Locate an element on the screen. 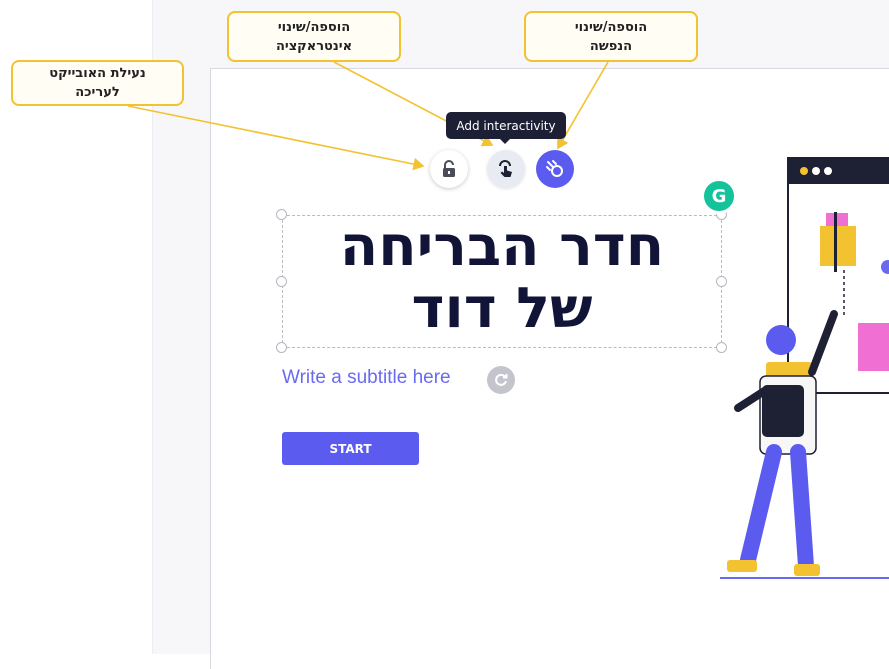  lock-icon is located at coordinates (449, 168).